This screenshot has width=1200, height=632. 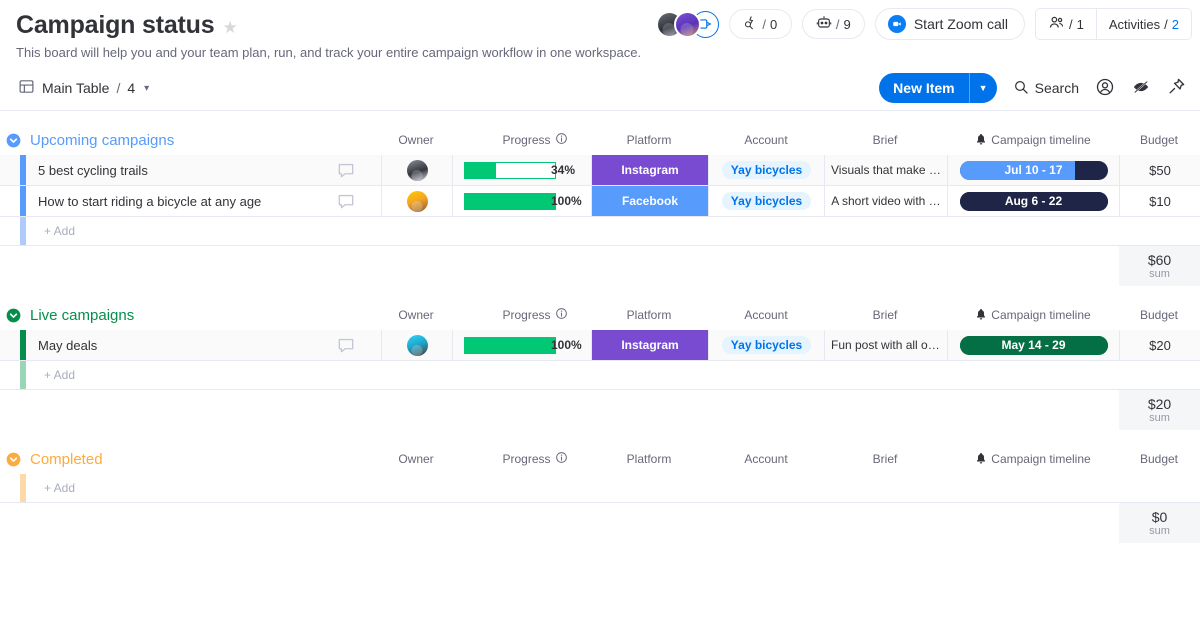 I want to click on cell-timeline: May 14 - 29, so click(x=1033, y=345).